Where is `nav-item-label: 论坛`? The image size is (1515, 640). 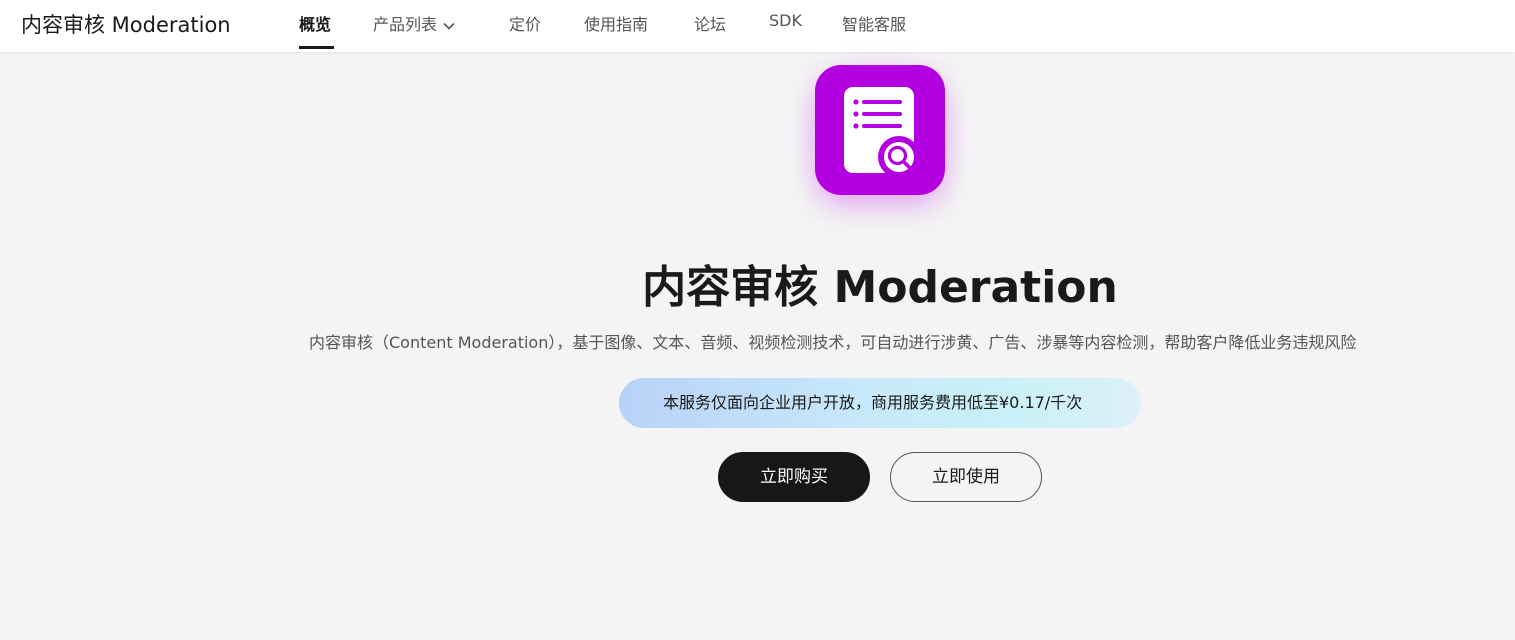
nav-item-label: 论坛 is located at coordinates (710, 24).